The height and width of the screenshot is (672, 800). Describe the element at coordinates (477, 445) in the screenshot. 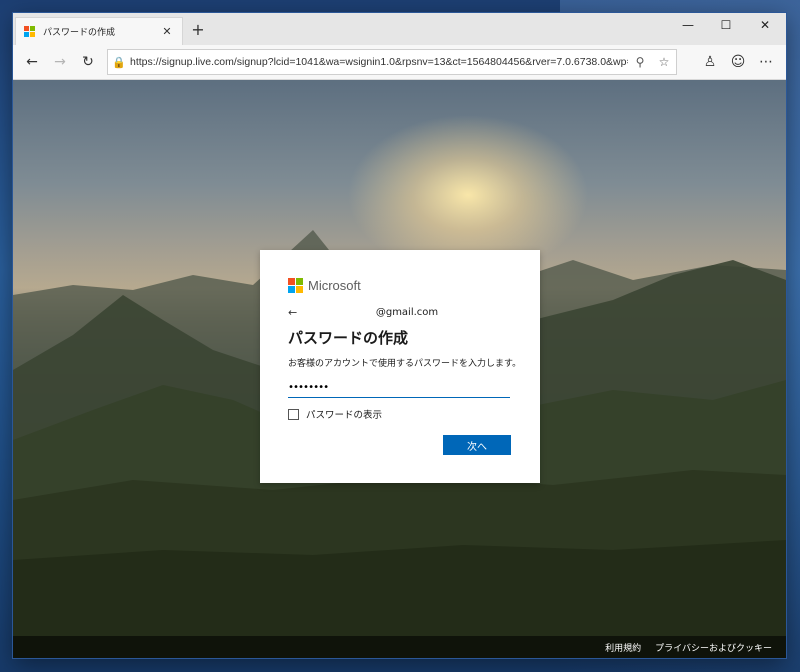

I see `next-button: 次へ` at that location.